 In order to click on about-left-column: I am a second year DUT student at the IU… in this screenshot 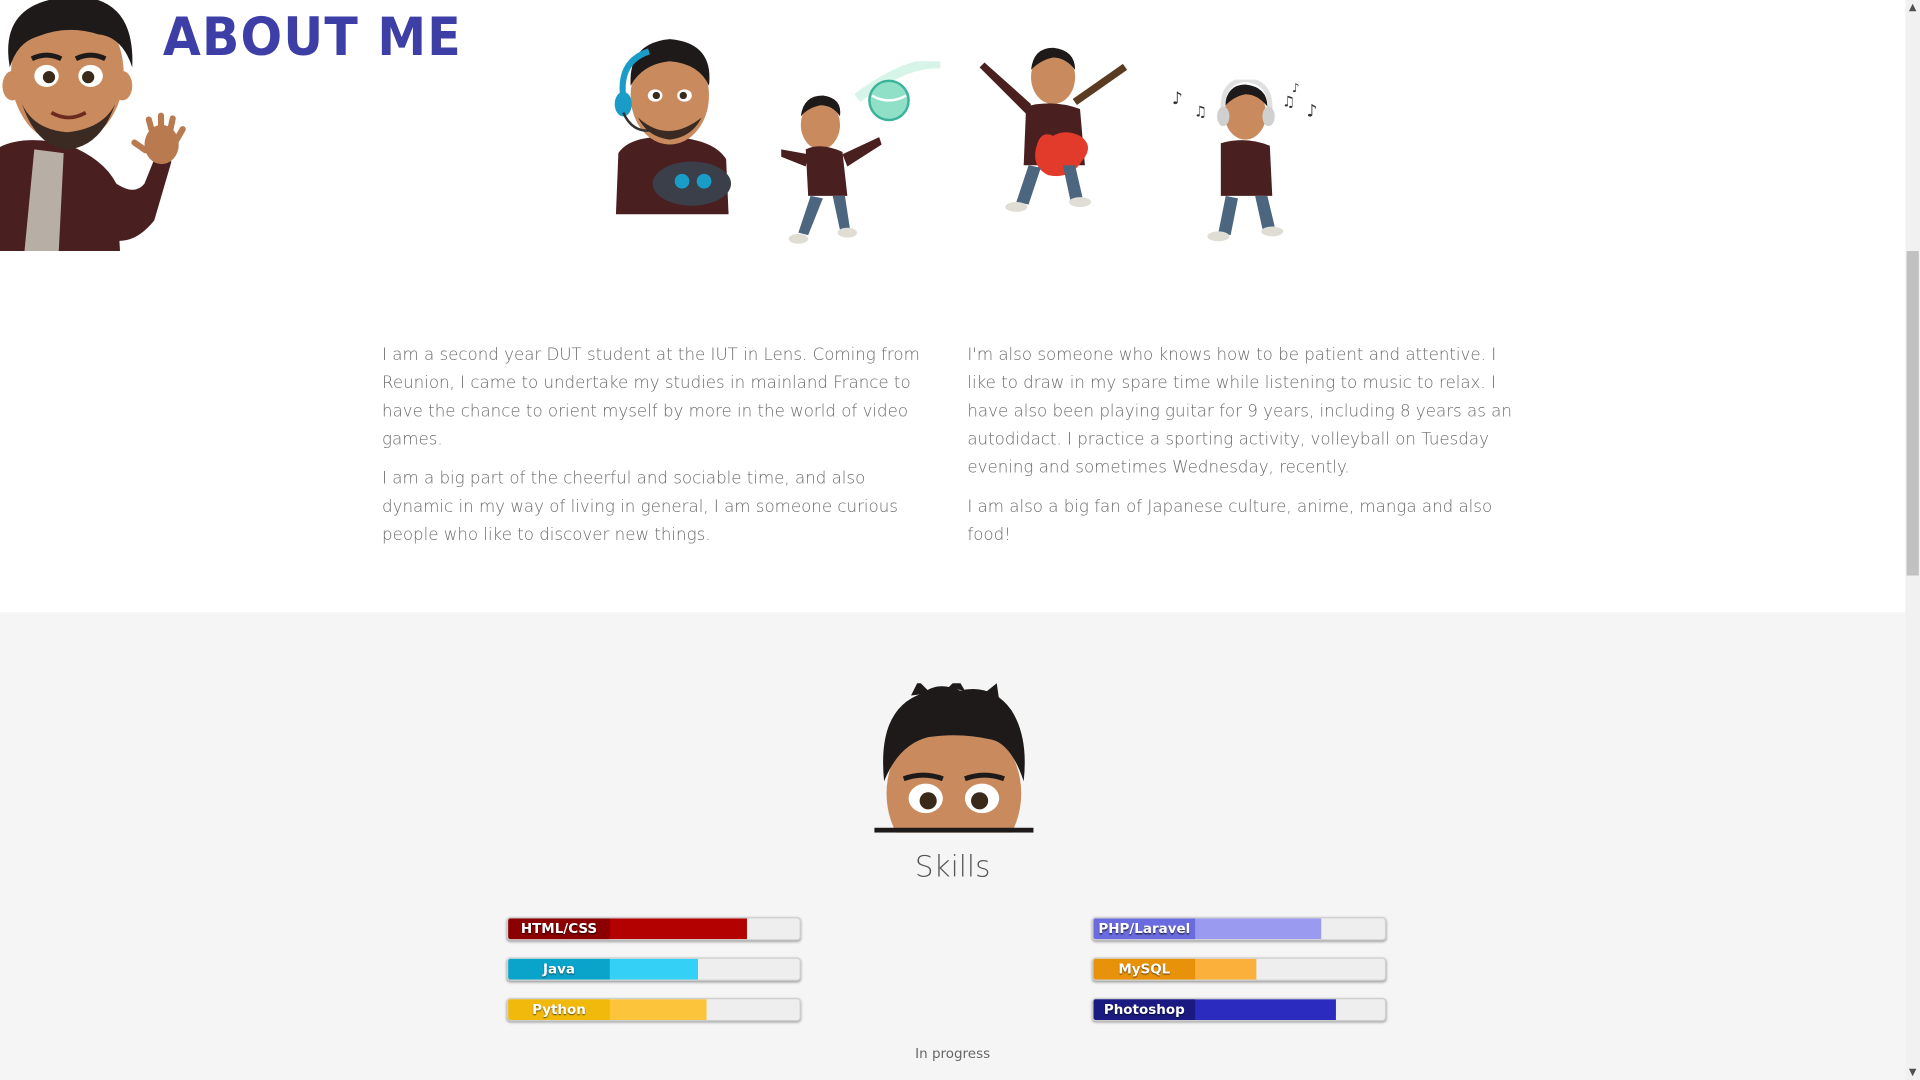, I will do `click(660, 451)`.